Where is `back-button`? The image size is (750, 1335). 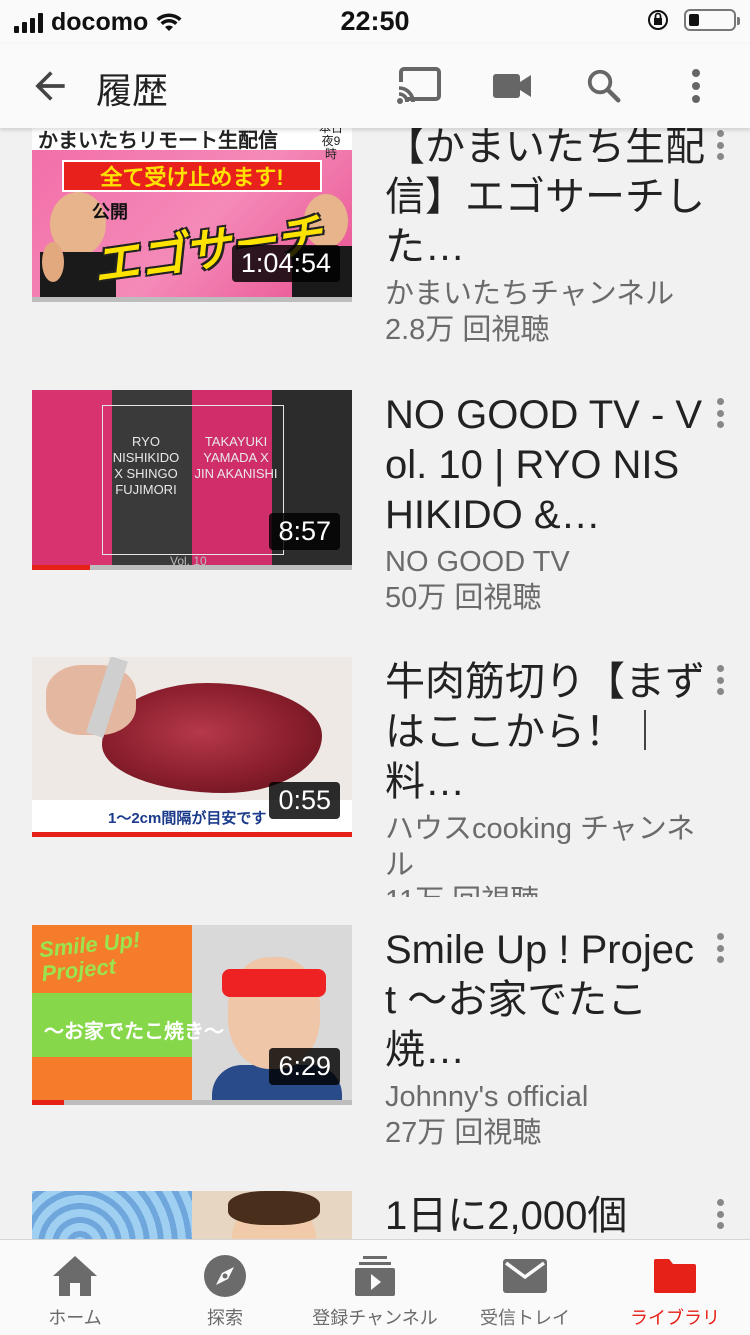 back-button is located at coordinates (50, 86).